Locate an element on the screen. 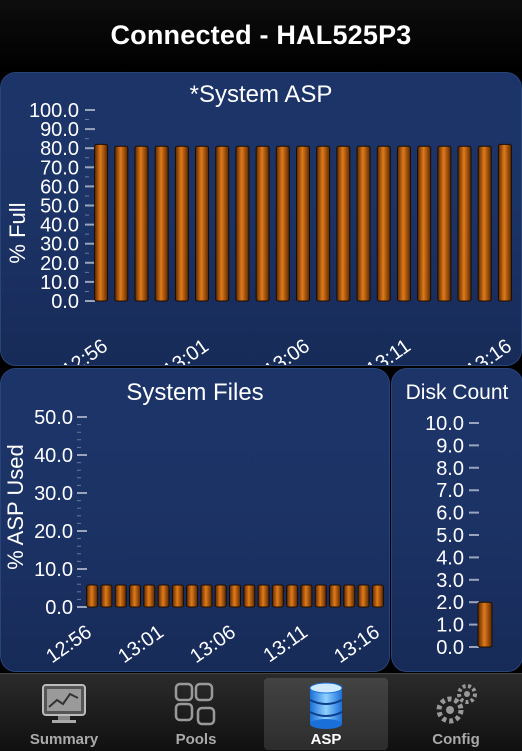 This screenshot has width=522, height=751. disk-y-tick-label: 1.0 is located at coordinates (450, 626).